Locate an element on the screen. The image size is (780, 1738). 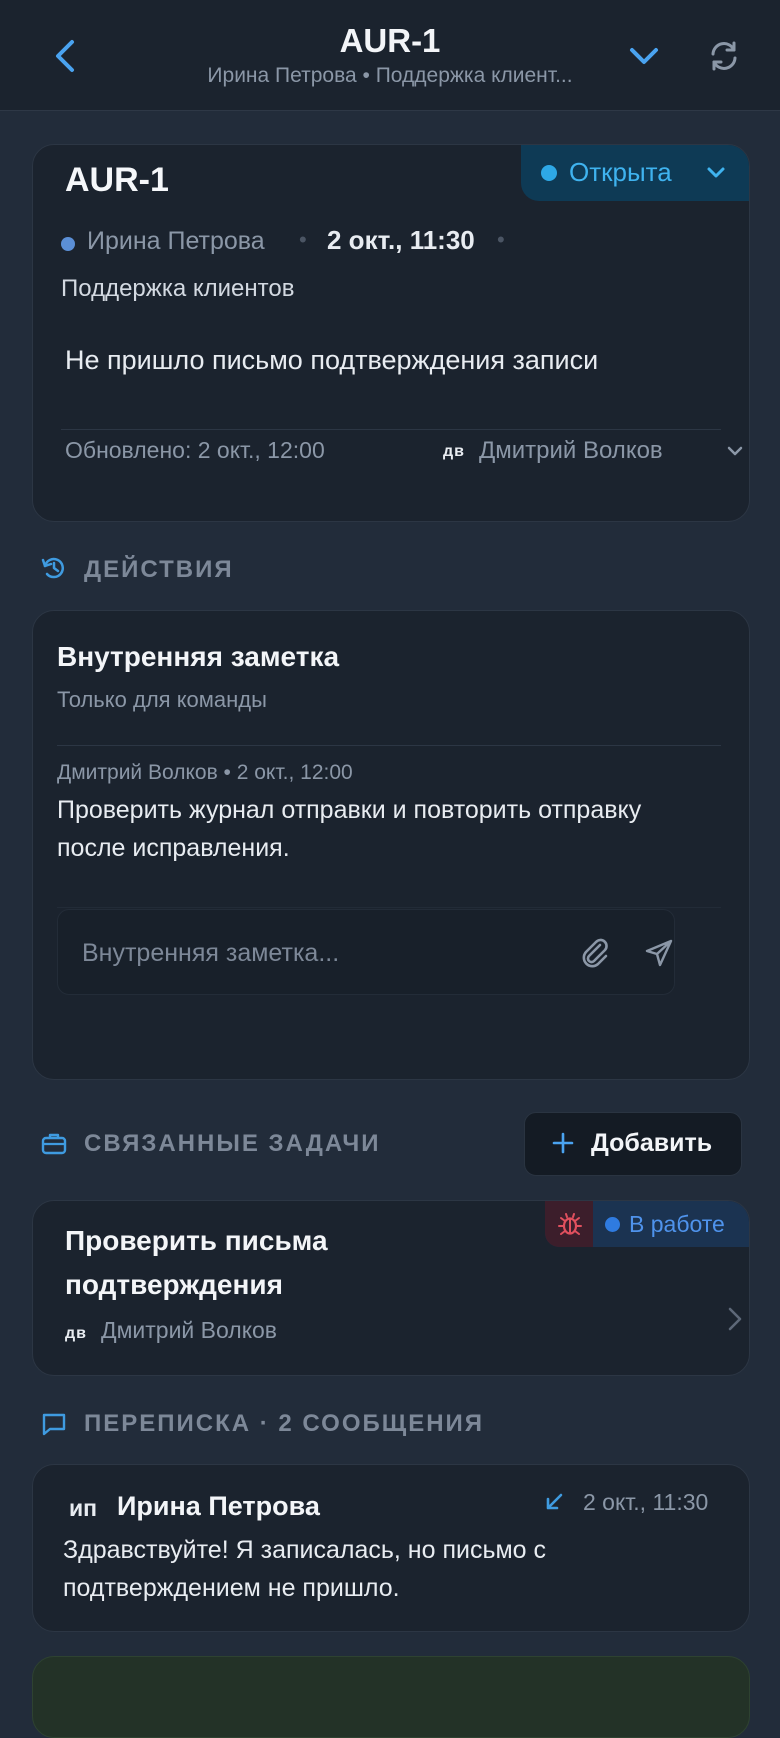
incoming-arrow-icon is located at coordinates (554, 1501).